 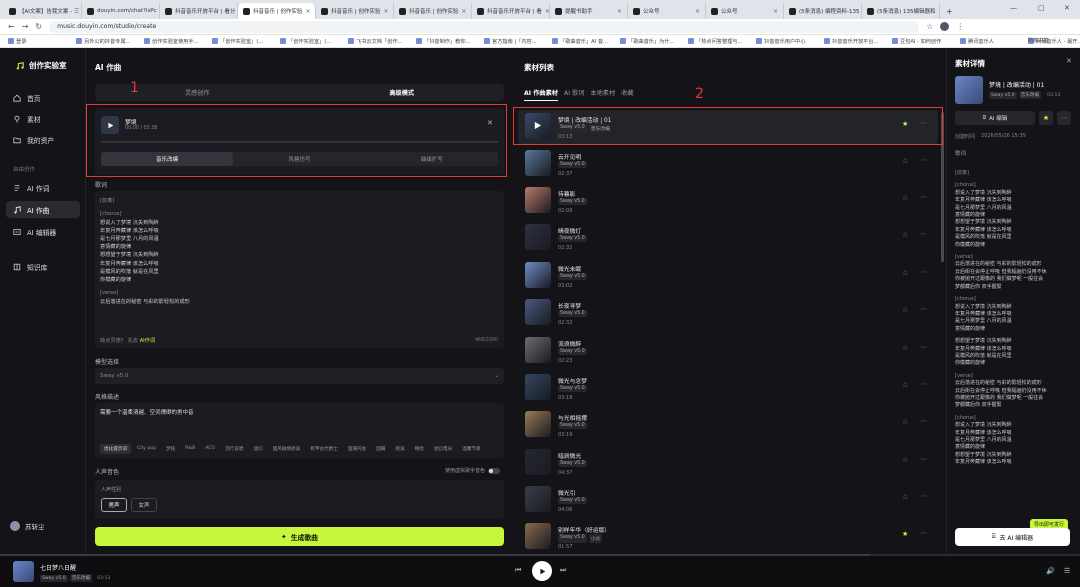 What do you see at coordinates (901, 11) in the screenshot?
I see `browser-tab: (5条消息) 135编辑器和×` at bounding box center [901, 11].